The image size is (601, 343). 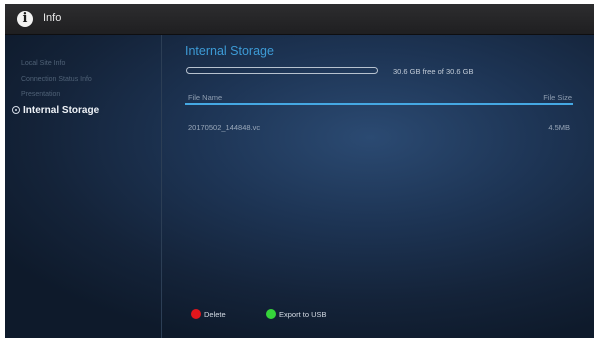 I want to click on sidebar-item-label: Internal Storage, so click(x=61, y=110).